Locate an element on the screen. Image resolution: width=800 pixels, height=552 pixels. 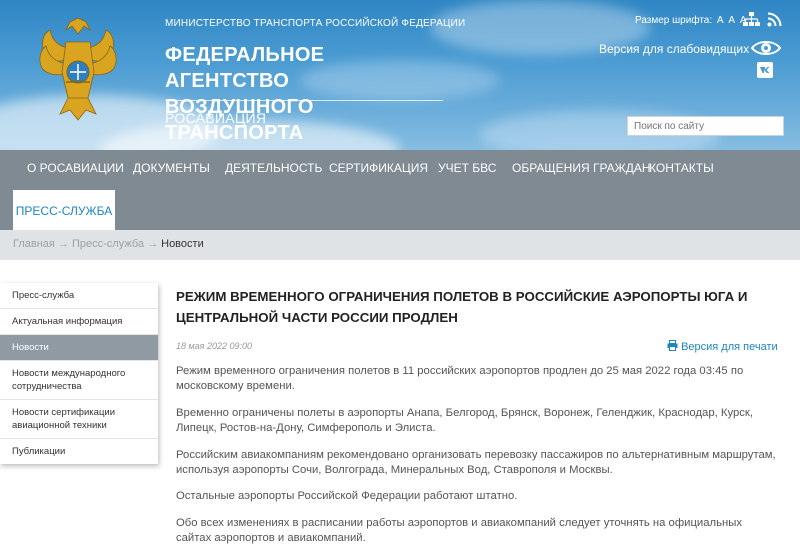
print-version-label: Версия для печати is located at coordinates (729, 347).